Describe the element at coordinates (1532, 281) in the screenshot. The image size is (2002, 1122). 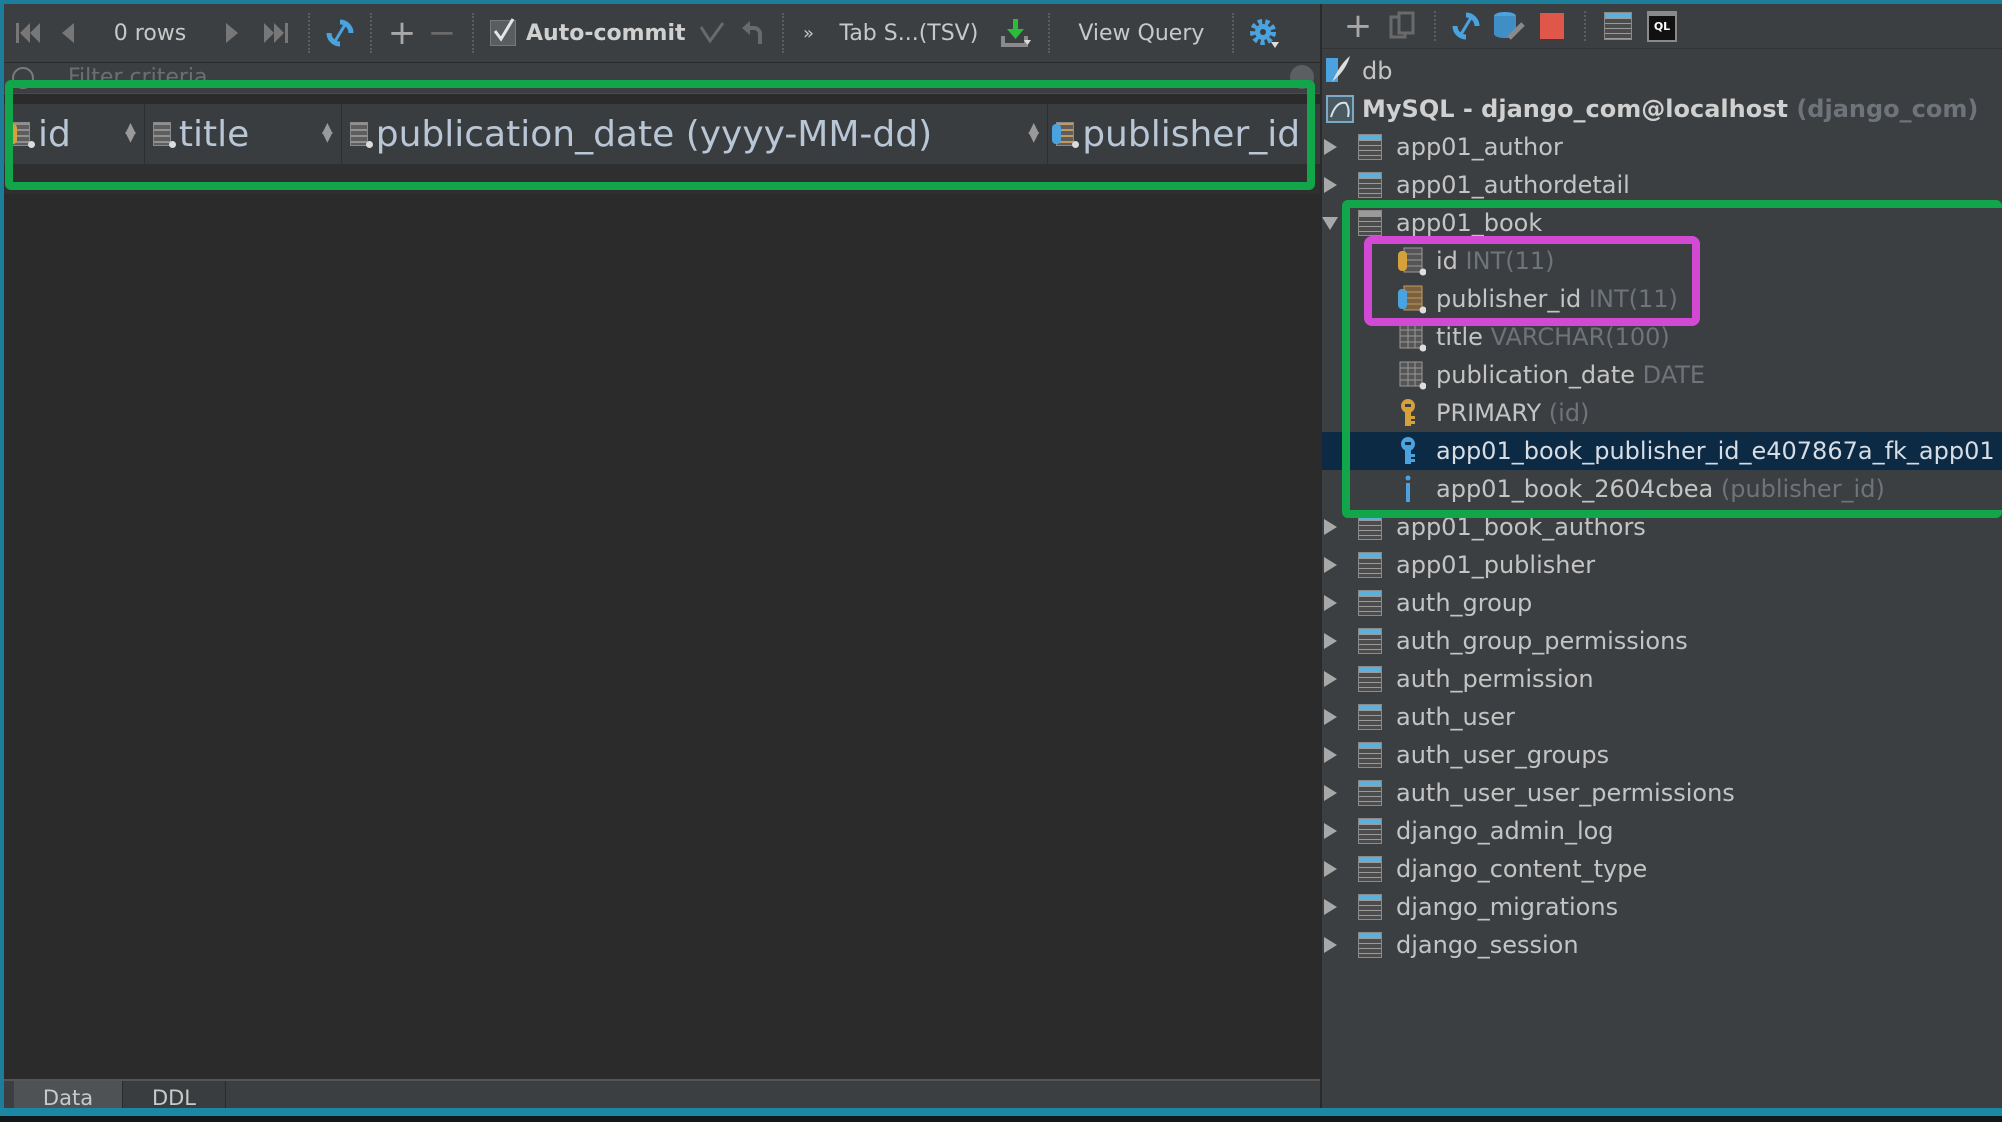
I see `highlight-box-key-columns` at that location.